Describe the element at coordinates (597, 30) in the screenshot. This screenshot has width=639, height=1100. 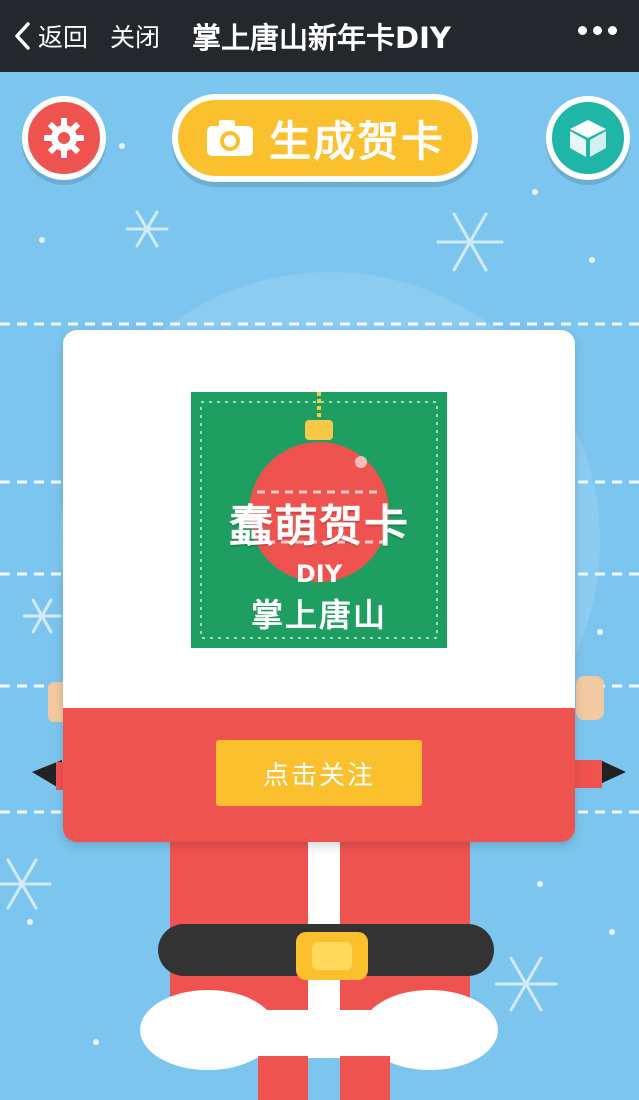
I see `more-dots-icon` at that location.